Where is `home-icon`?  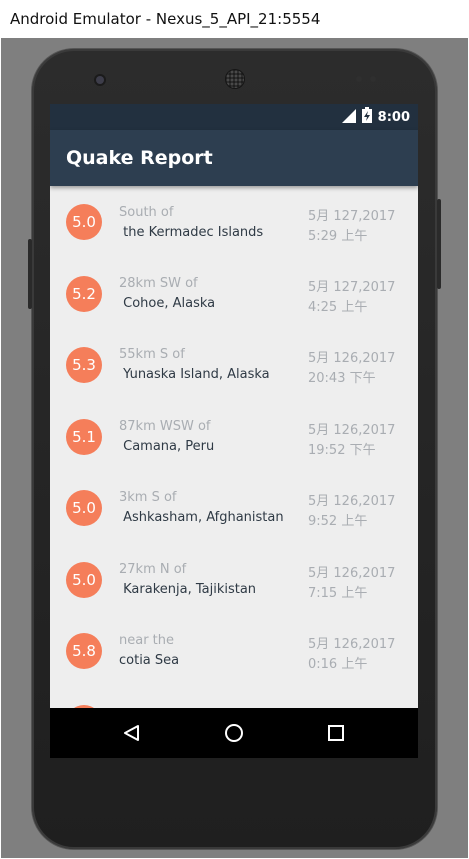
home-icon is located at coordinates (234, 733).